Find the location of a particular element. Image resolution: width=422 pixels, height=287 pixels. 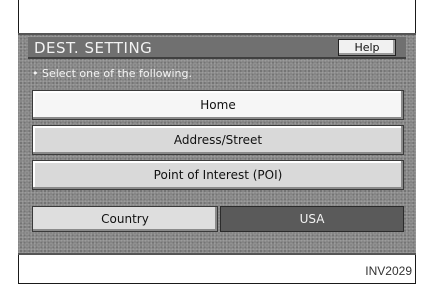

title-bar: DEST. SETTING Help is located at coordinates (217, 48).